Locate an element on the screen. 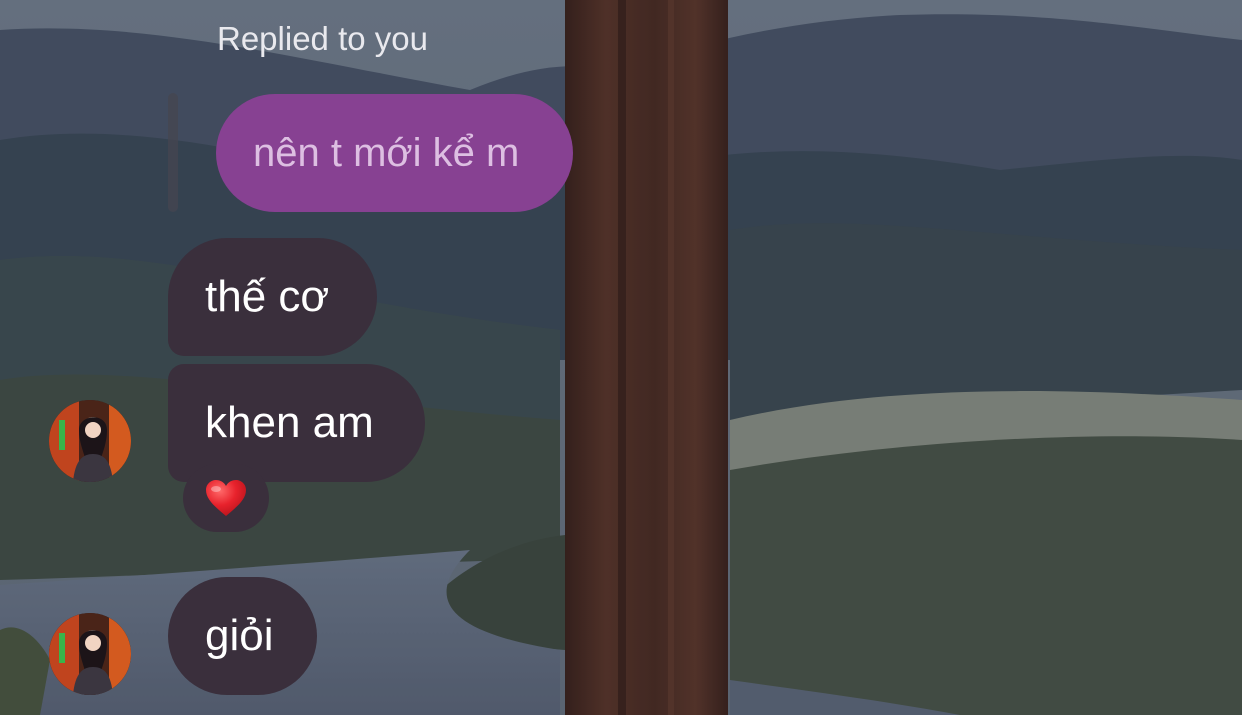  message-bubble: thế cơ is located at coordinates (272, 297).